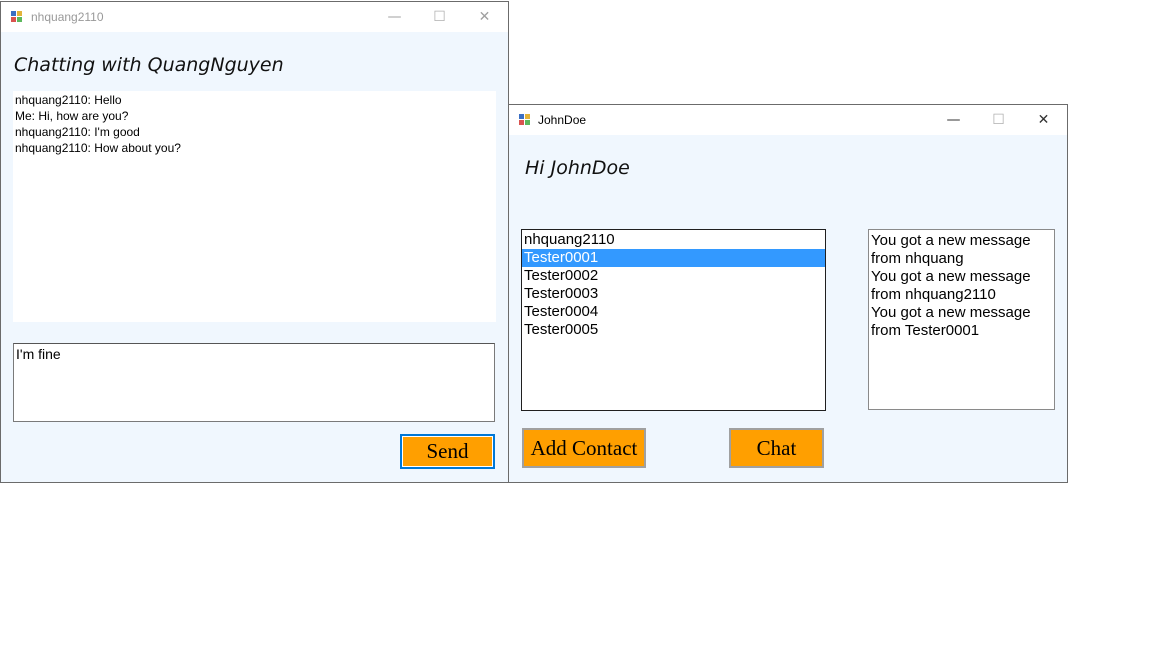 The image size is (1152, 648). I want to click on main-window-title: JohnDoe, so click(562, 120).